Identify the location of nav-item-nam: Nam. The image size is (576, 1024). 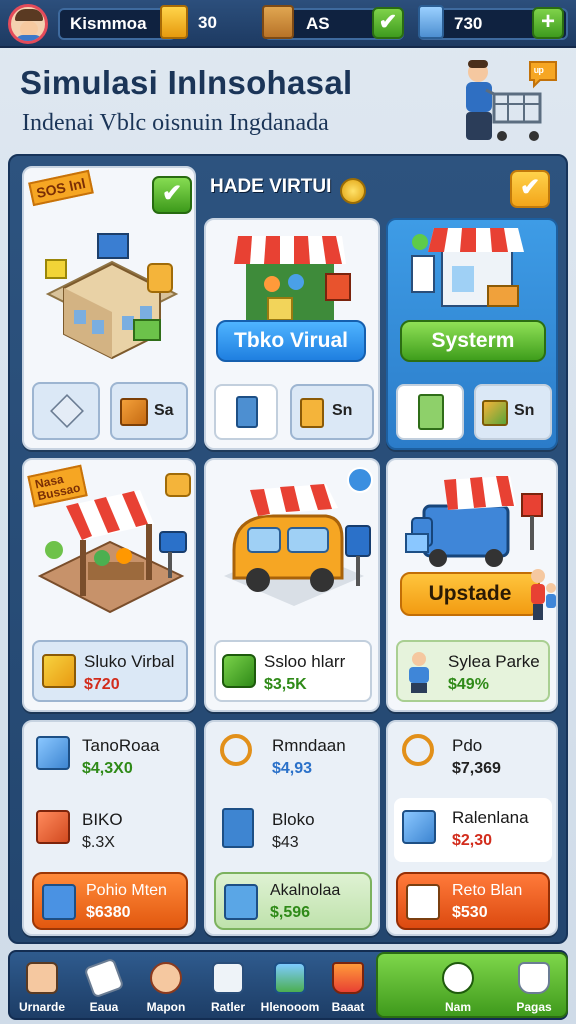
(458, 987).